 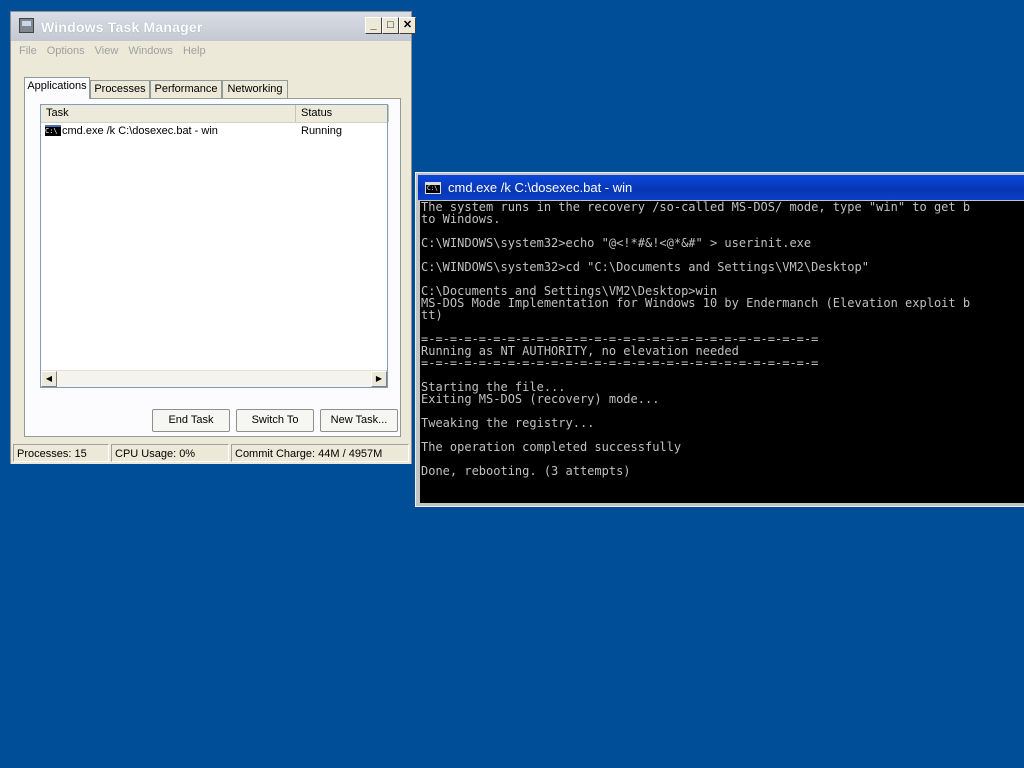 I want to click on window-title: Windows Task Manager, so click(x=122, y=27).